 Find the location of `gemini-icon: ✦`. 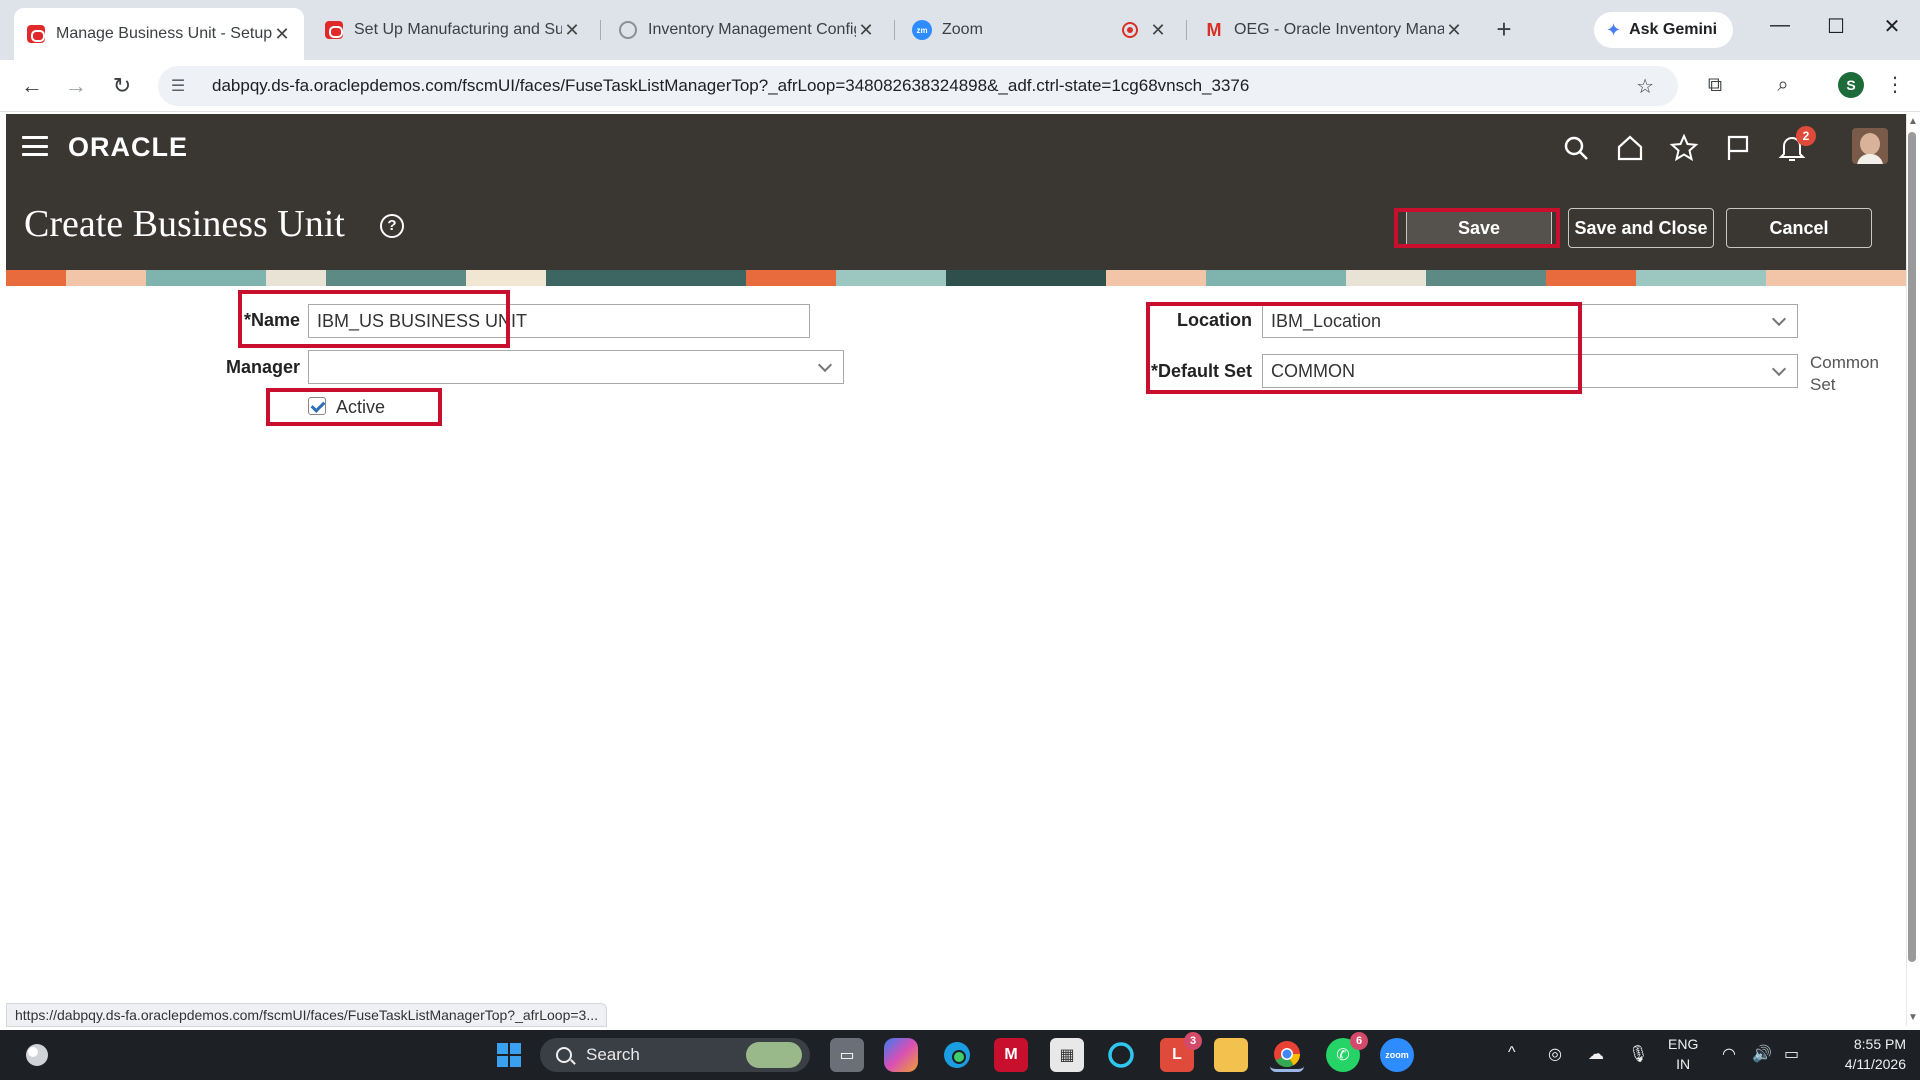

gemini-icon: ✦ is located at coordinates (1614, 29).